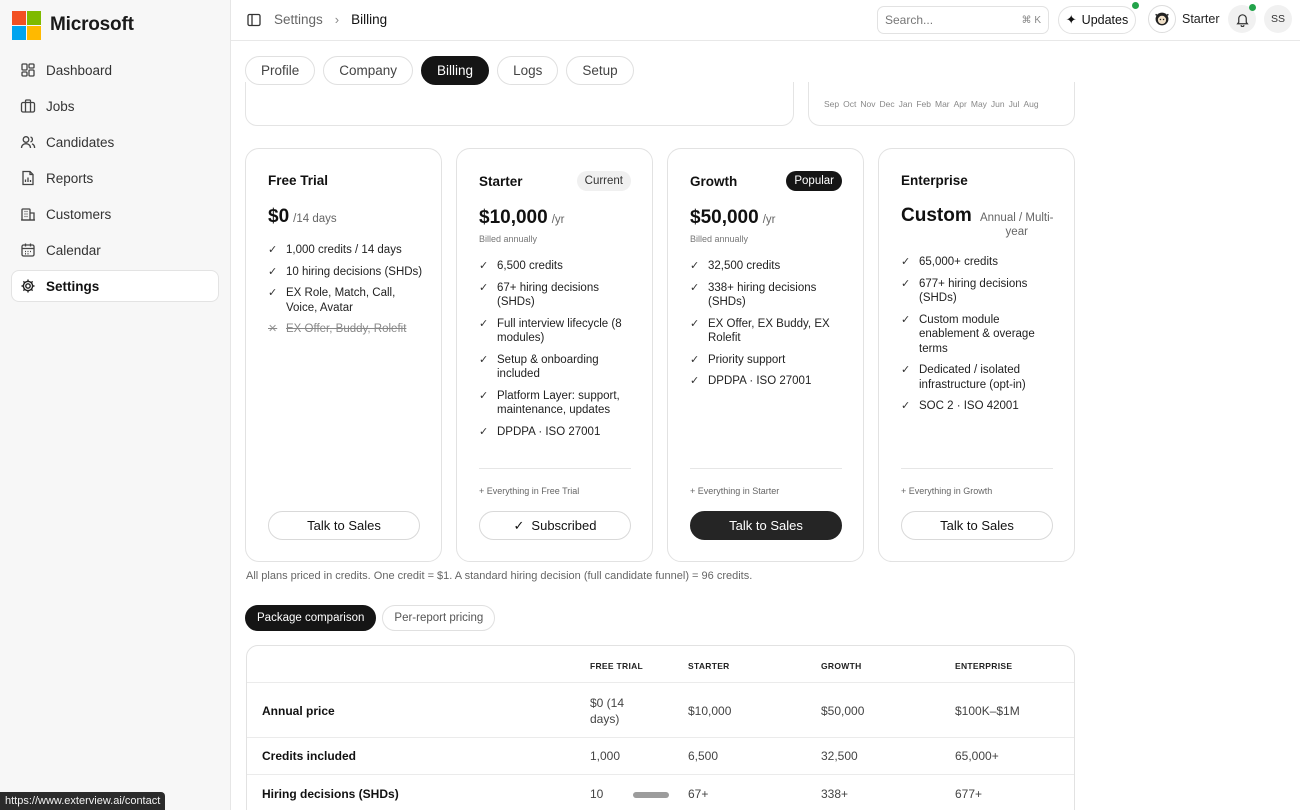  Describe the element at coordinates (1278, 19) in the screenshot. I see `user-initials-avatar: SS` at that location.